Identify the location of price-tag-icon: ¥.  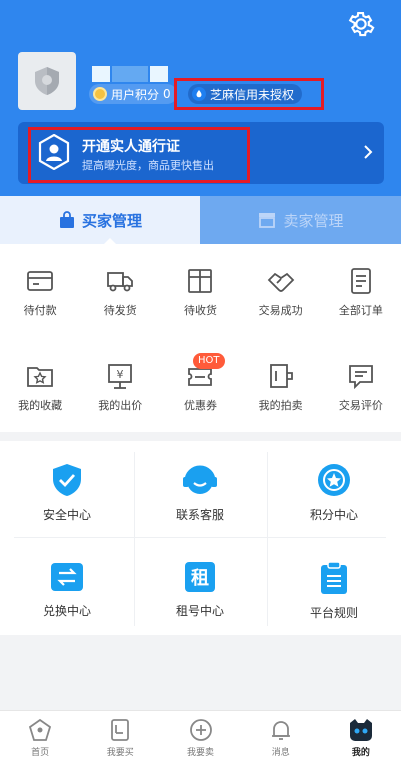
(120, 376).